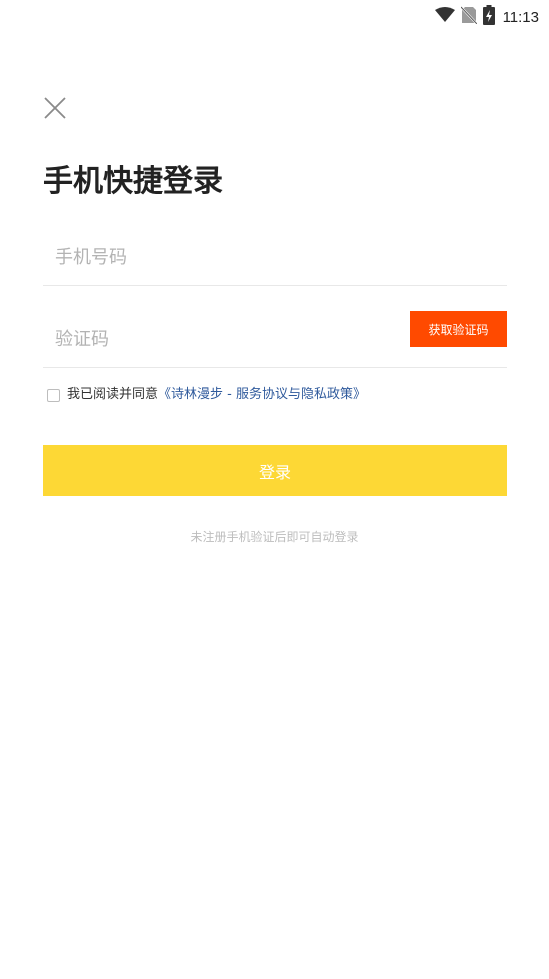  What do you see at coordinates (468, 17) in the screenshot?
I see `no-sim-icon` at bounding box center [468, 17].